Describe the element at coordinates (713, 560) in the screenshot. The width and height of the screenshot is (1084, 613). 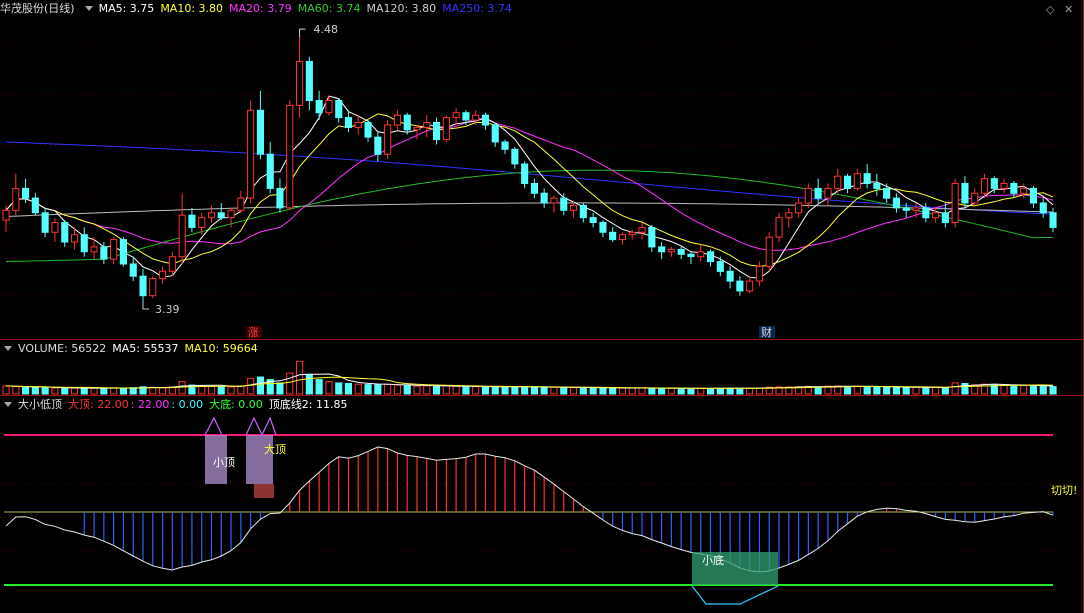
I see `small-bottom-label: 小底` at that location.